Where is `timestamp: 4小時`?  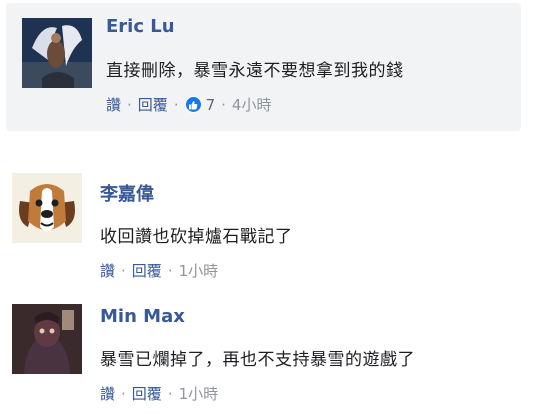
timestamp: 4小時 is located at coordinates (252, 104).